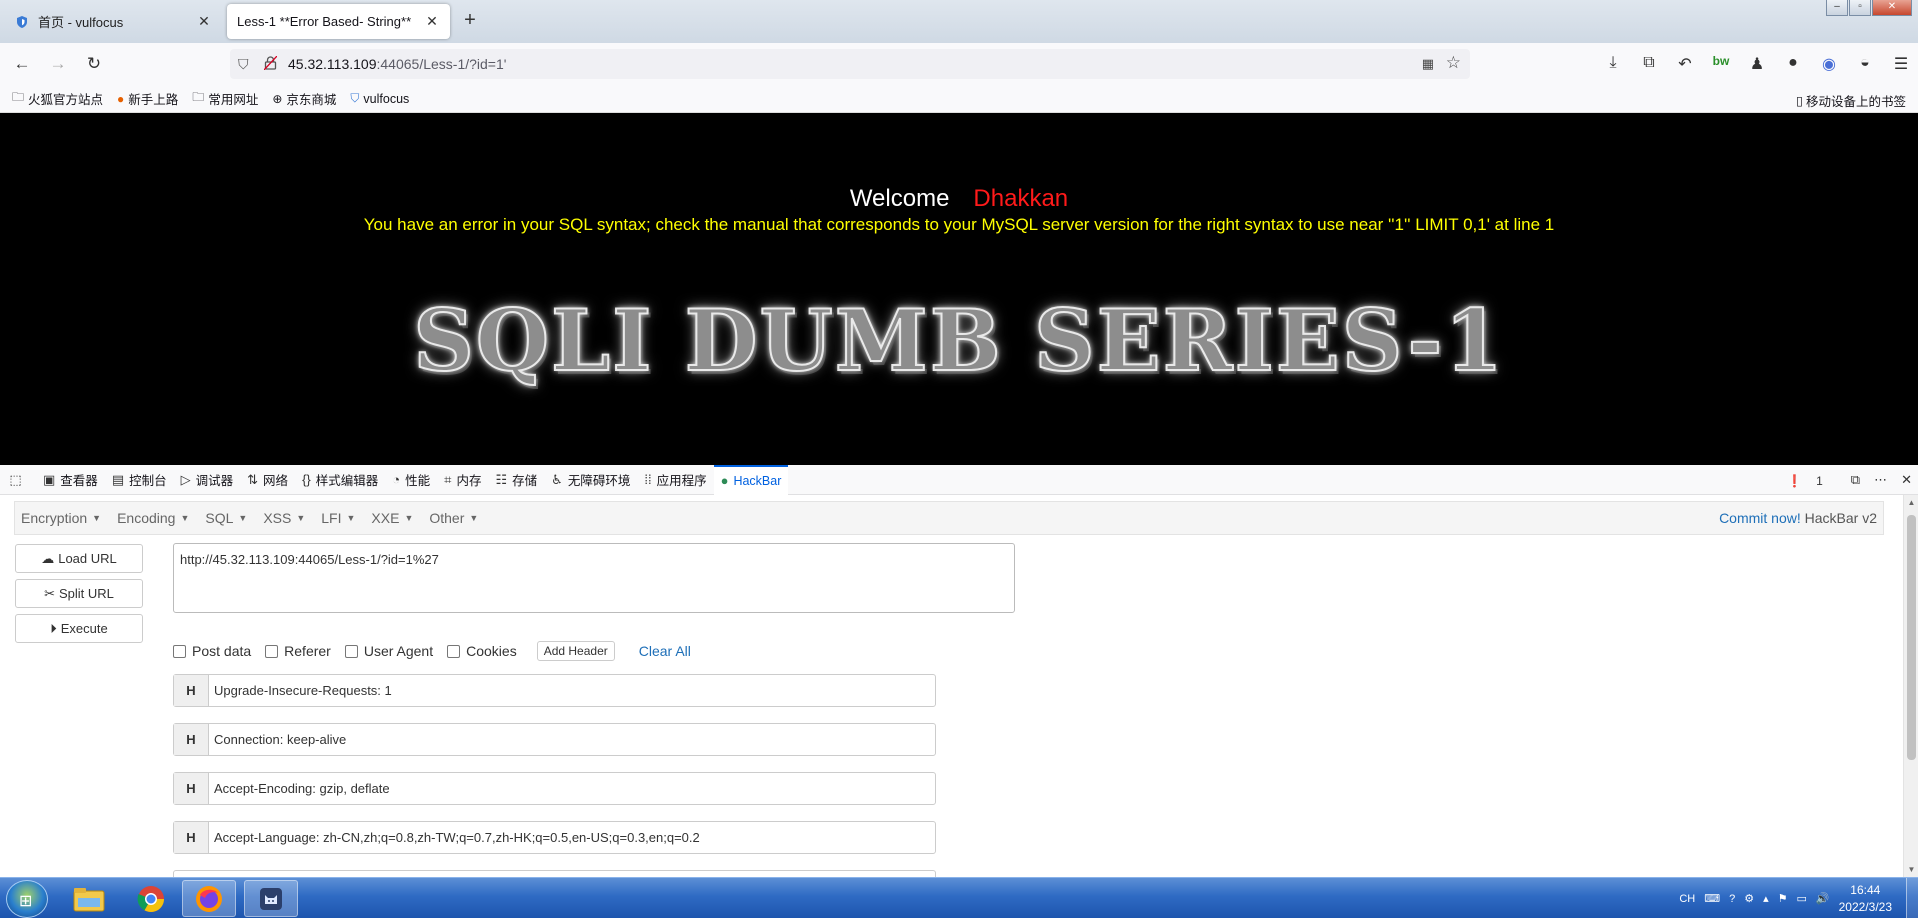 Image resolution: width=1918 pixels, height=918 pixels. I want to click on bookmark-folder: 🗀 常用网址, so click(225, 98).